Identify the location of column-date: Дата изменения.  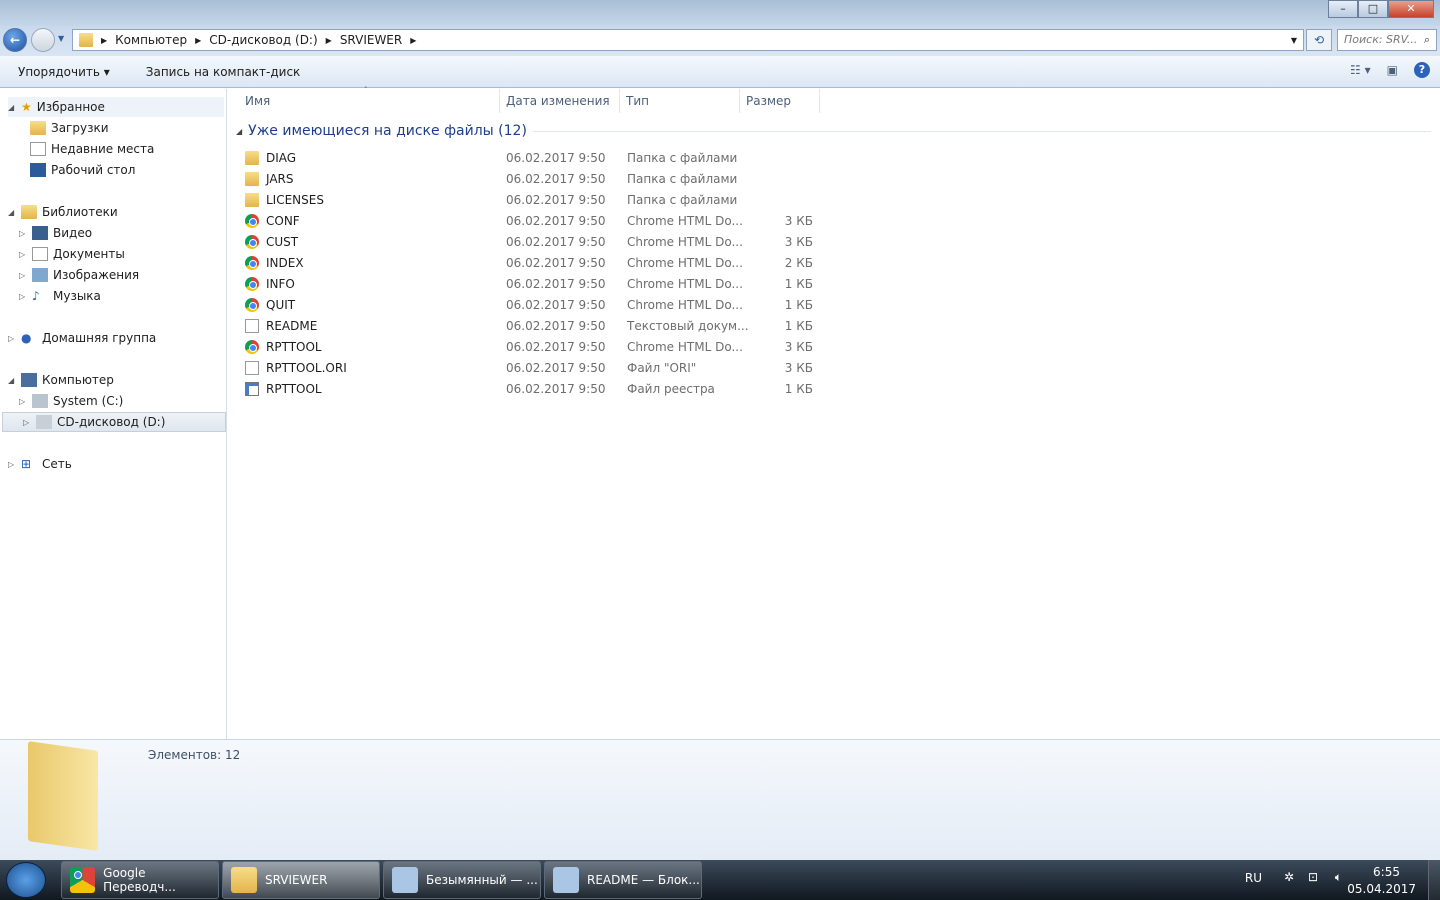
(560, 101).